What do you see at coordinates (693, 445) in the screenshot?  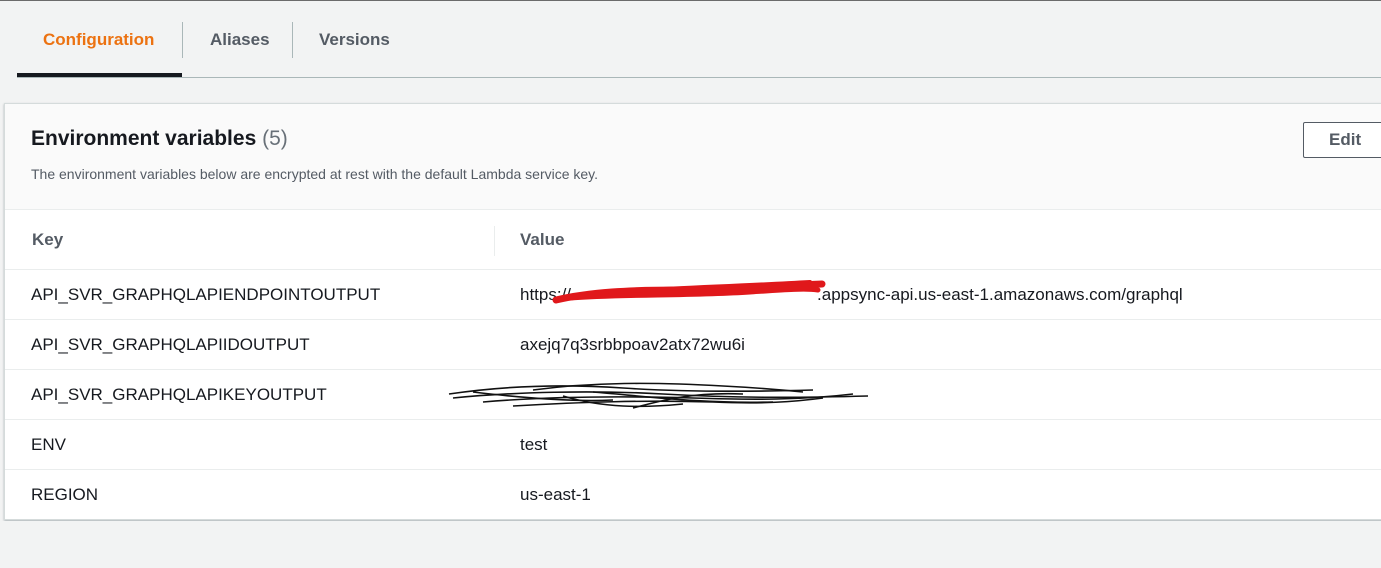 I see `table-row: ENV test` at bounding box center [693, 445].